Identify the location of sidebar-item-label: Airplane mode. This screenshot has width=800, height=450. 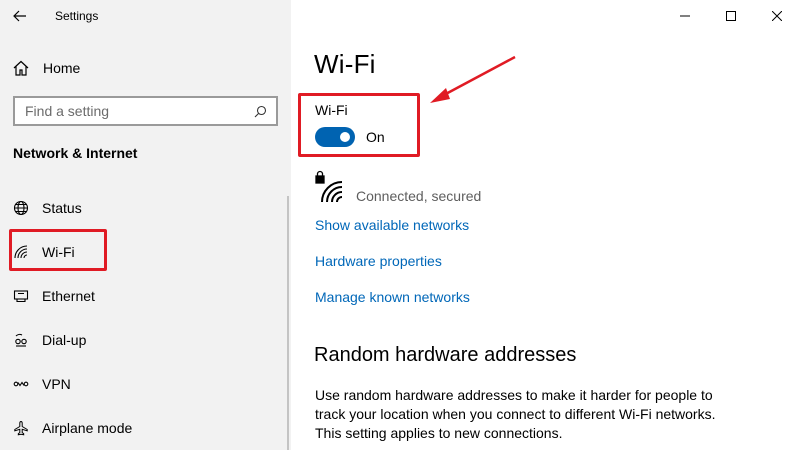
(87, 428).